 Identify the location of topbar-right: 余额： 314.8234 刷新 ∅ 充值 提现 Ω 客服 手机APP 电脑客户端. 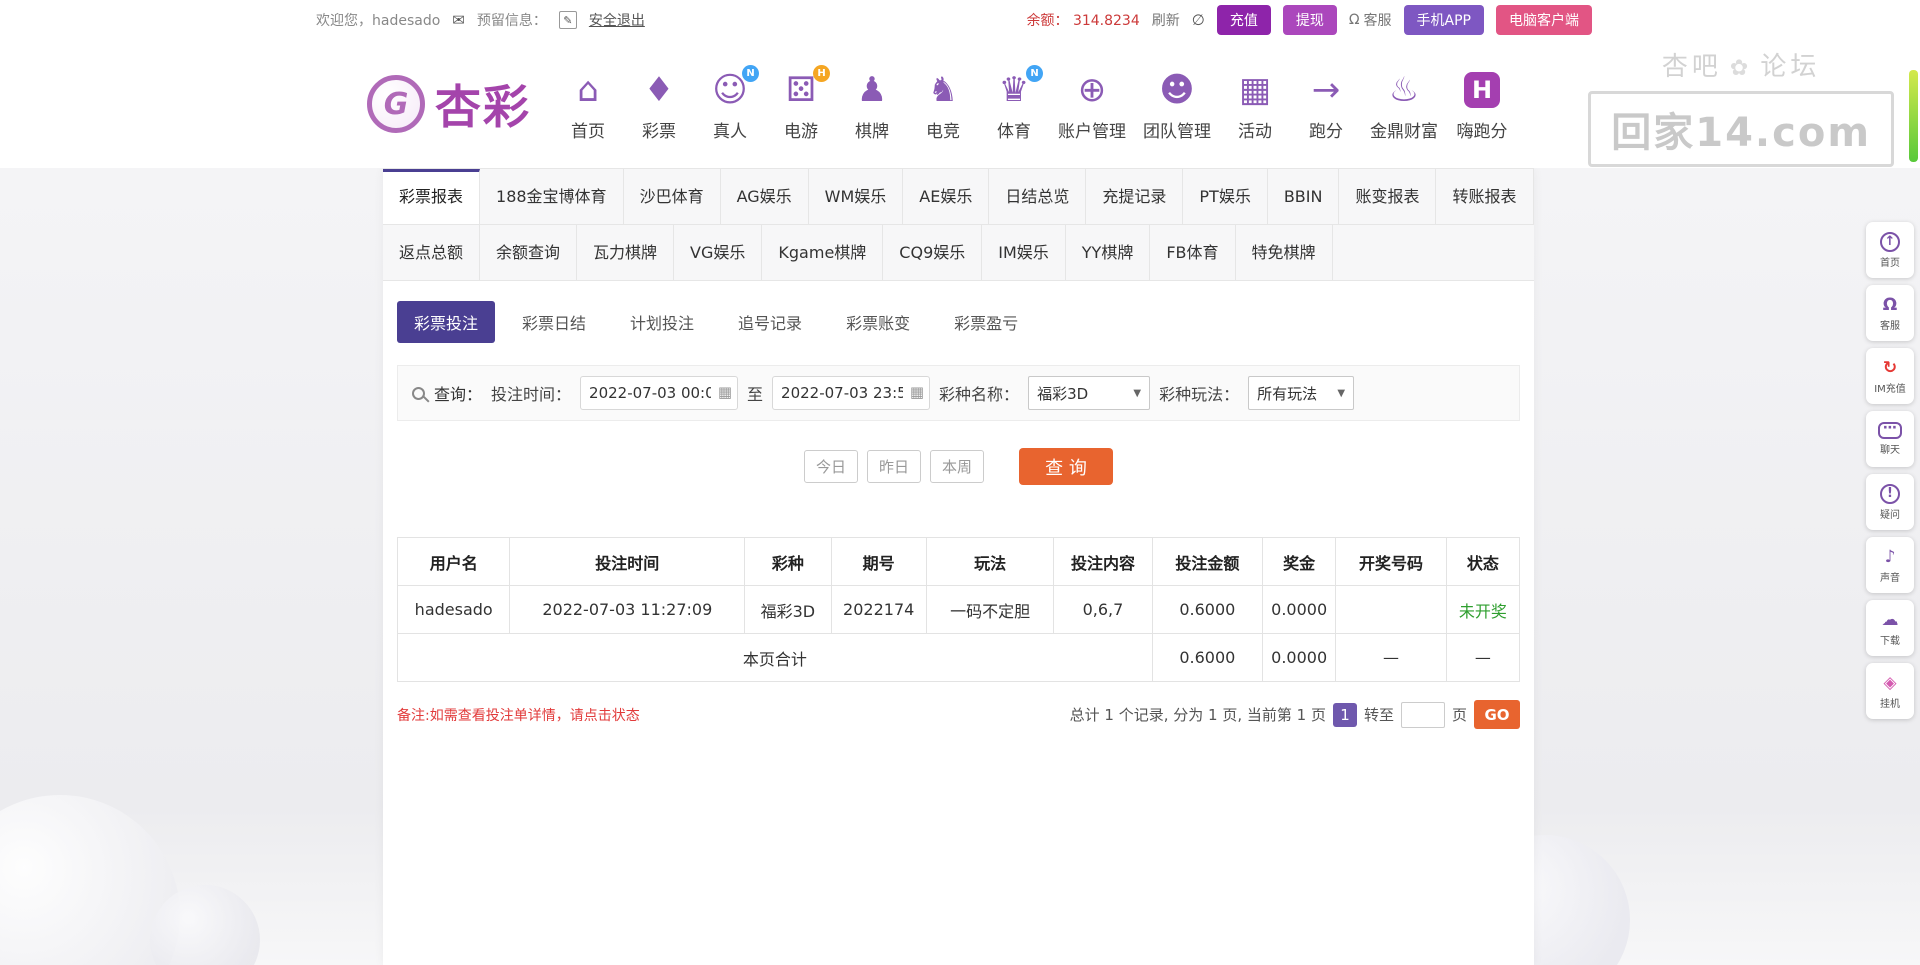
(1309, 20).